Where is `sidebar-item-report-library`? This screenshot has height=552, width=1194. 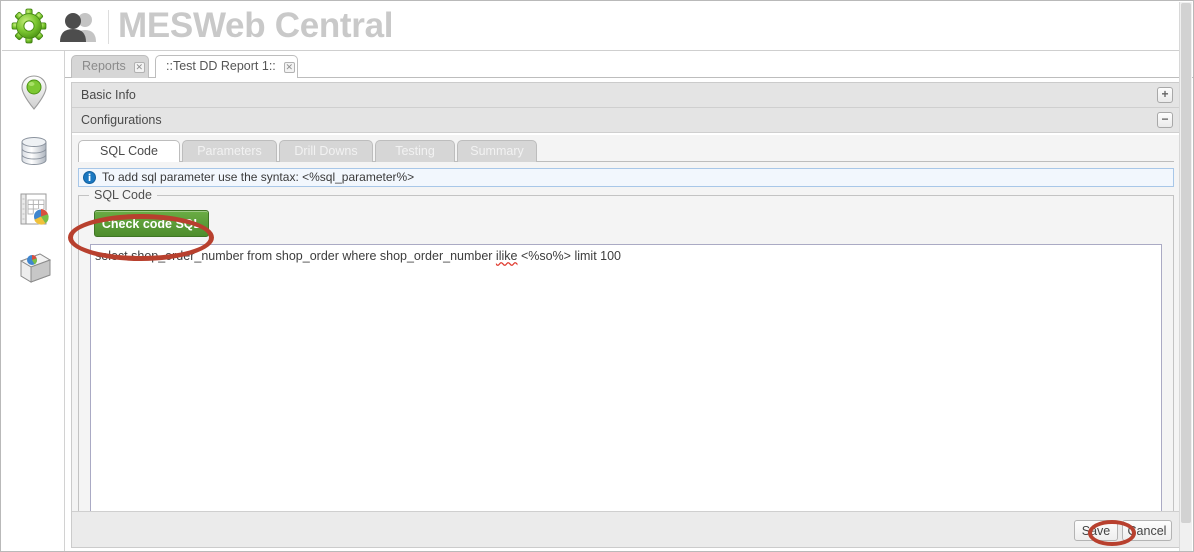 sidebar-item-report-library is located at coordinates (33, 268).